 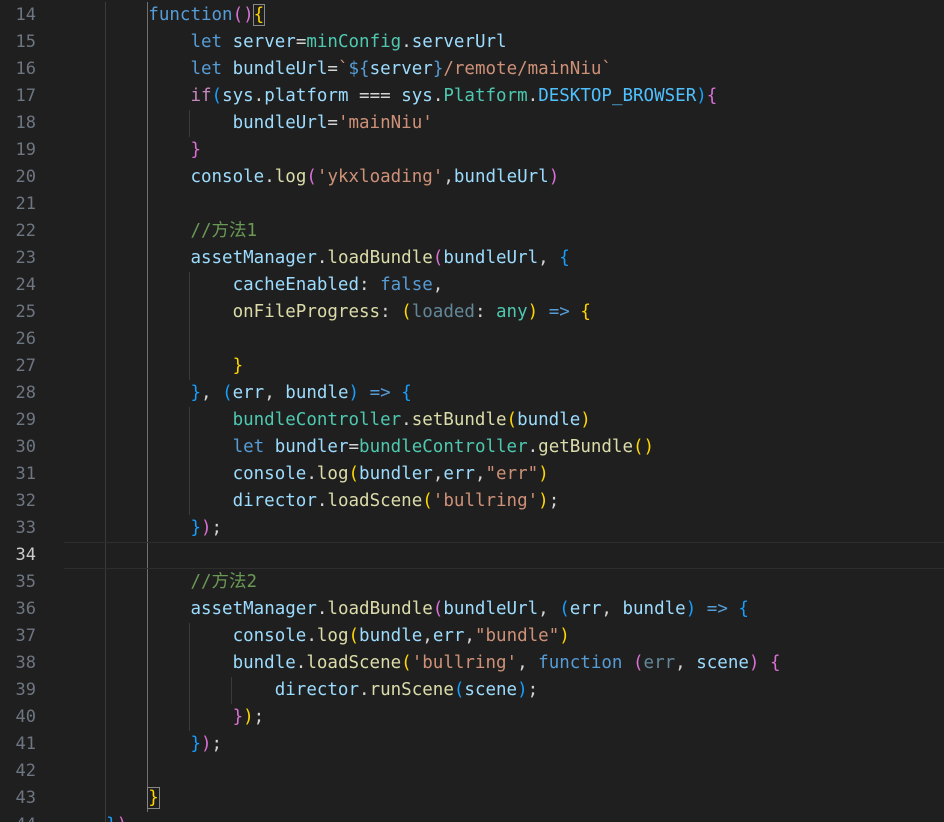 I want to click on code-line: //方法2, so click(x=504, y=582).